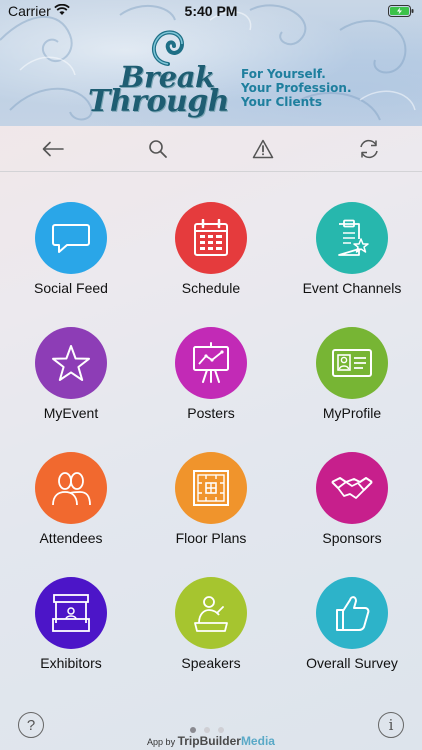  I want to click on tile-social-feed: Social Feed, so click(70, 257).